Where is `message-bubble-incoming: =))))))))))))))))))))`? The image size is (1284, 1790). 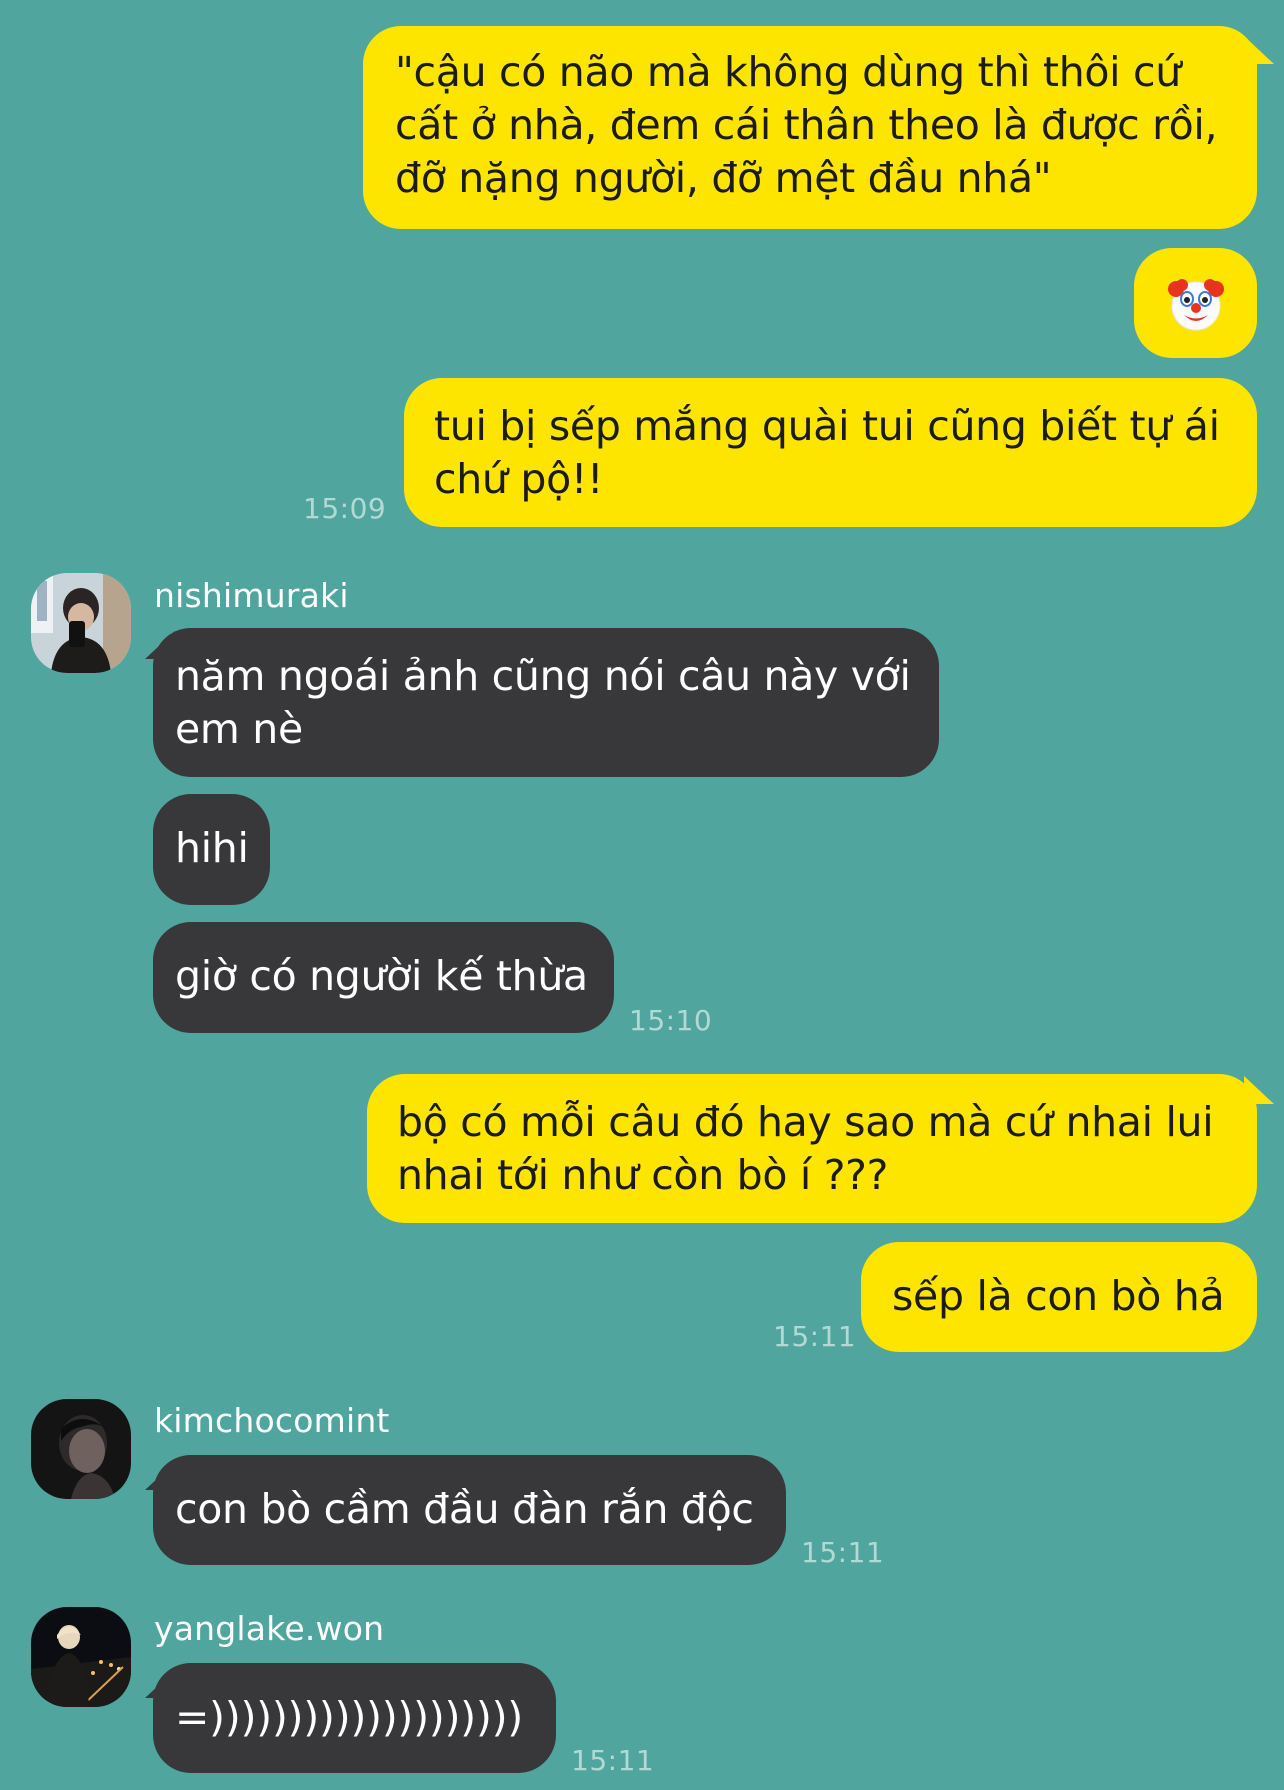
message-bubble-incoming: =)))))))))))))))))))) is located at coordinates (354, 1718).